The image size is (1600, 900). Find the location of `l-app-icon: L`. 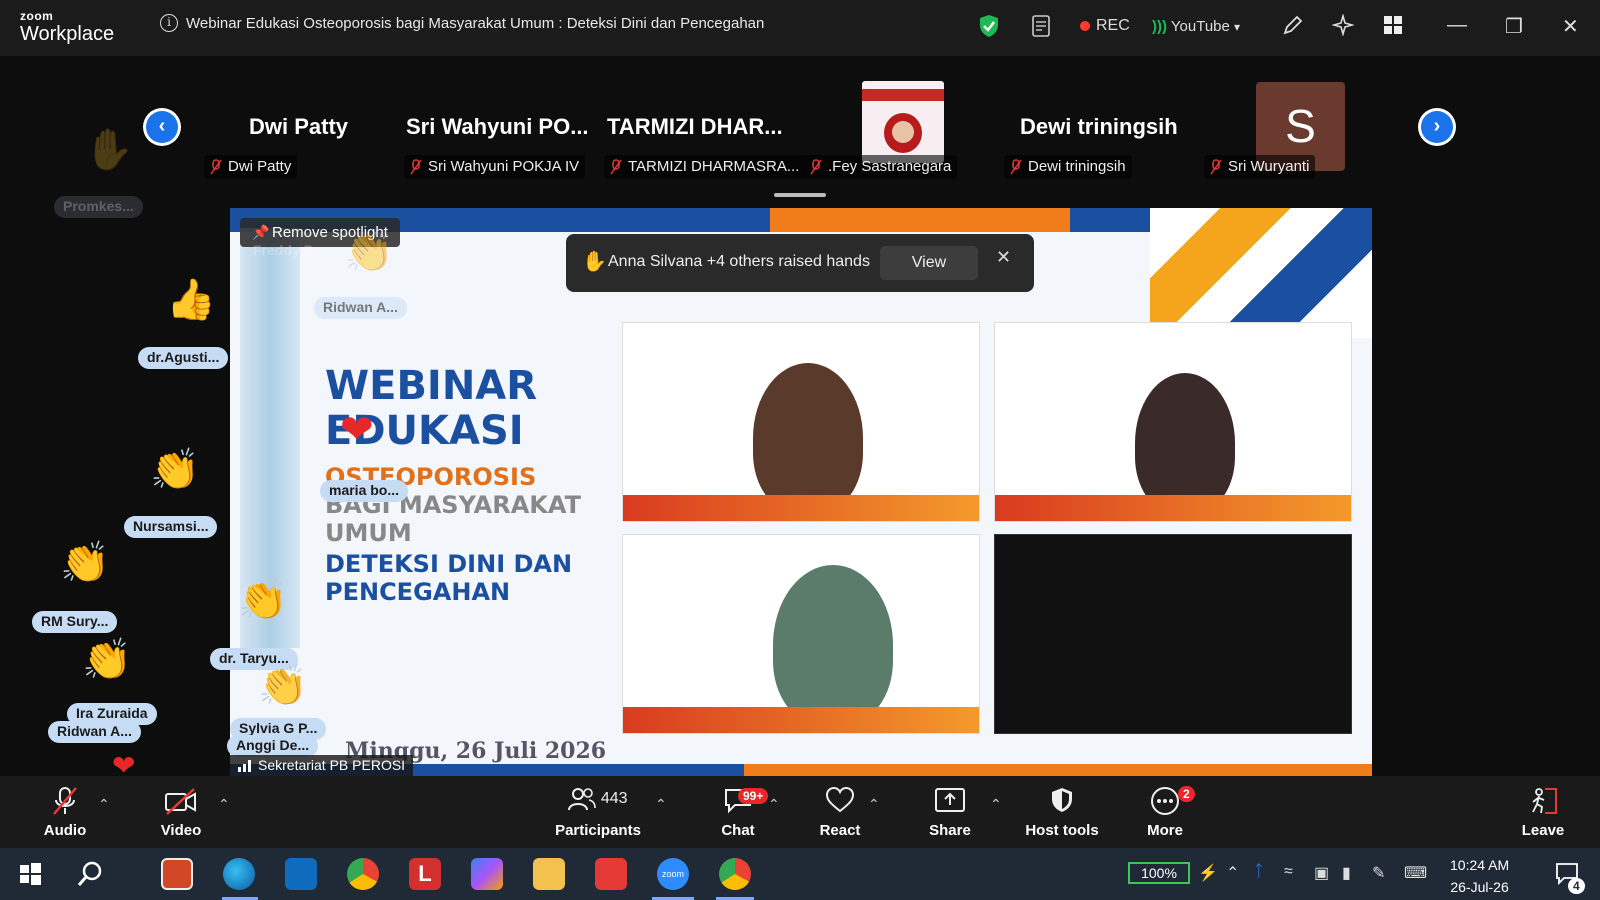

l-app-icon: L is located at coordinates (425, 874).